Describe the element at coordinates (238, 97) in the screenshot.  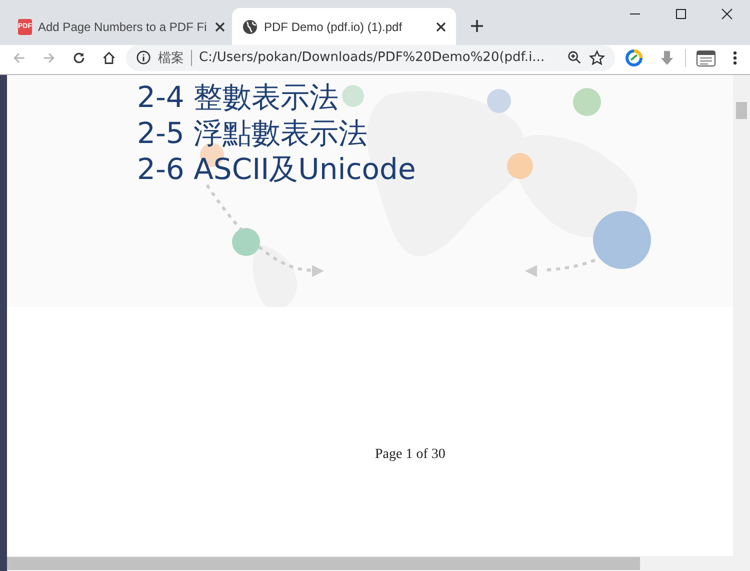
I see `contents-line: 2-4 整數表示法` at that location.